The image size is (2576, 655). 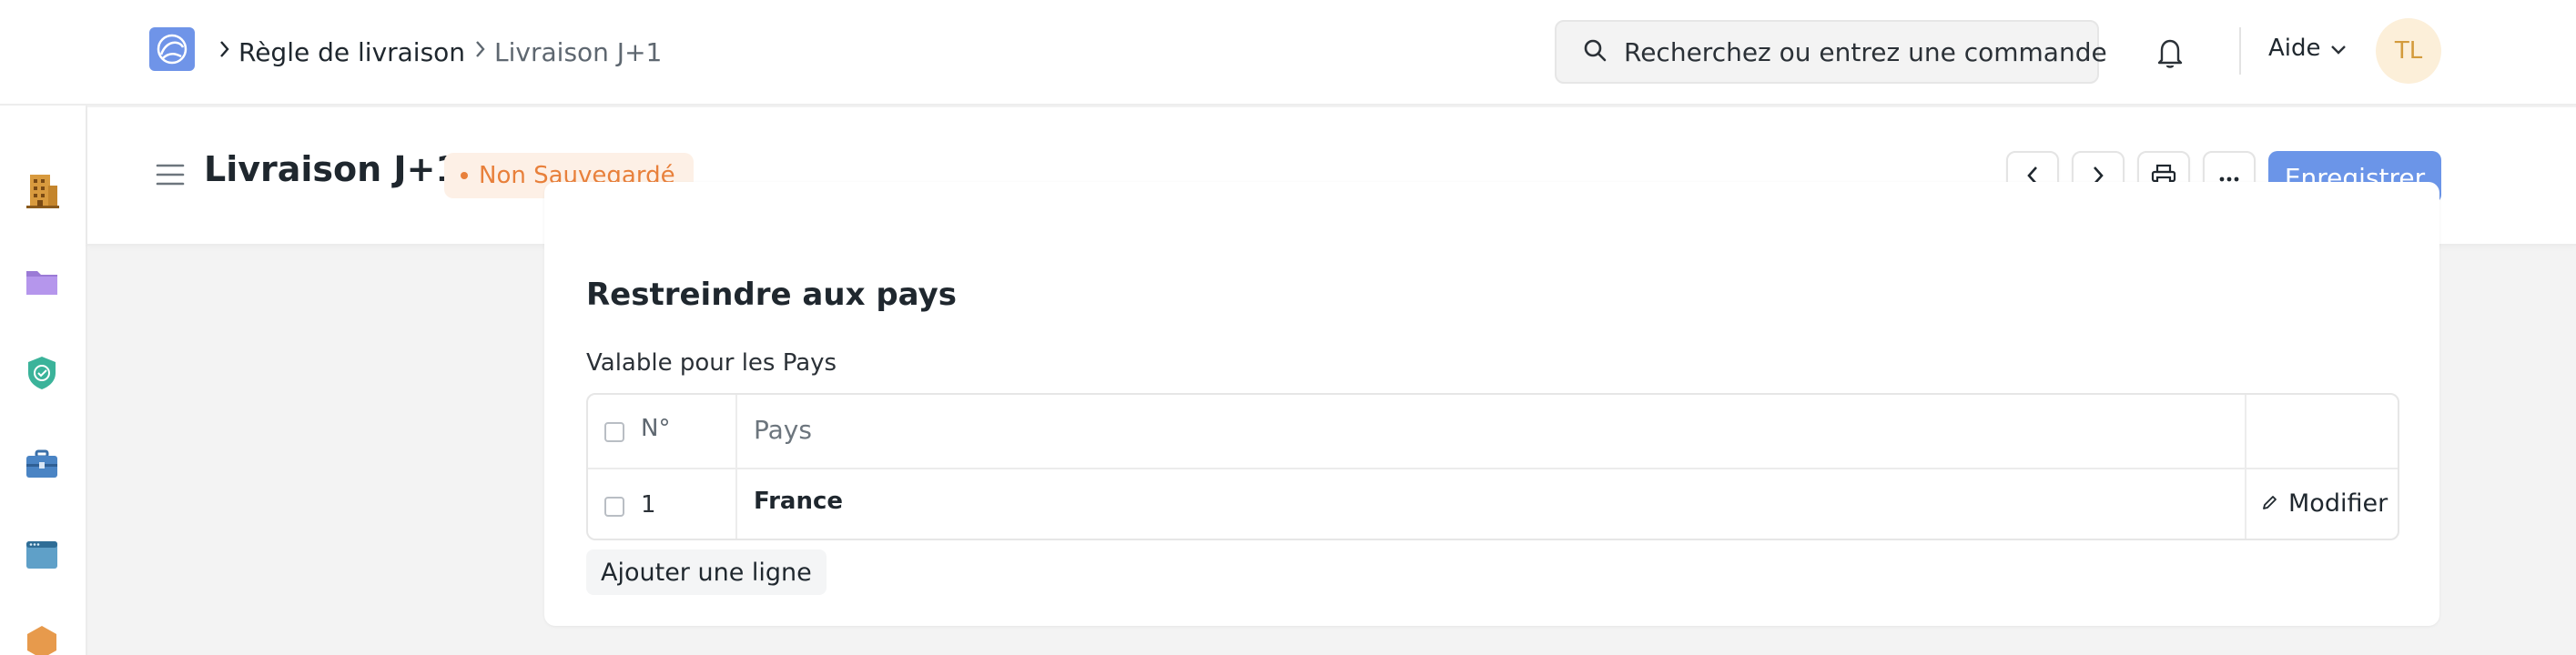 I want to click on breadcrumb: Règle de livraison Livraison J+1, so click(x=438, y=52).